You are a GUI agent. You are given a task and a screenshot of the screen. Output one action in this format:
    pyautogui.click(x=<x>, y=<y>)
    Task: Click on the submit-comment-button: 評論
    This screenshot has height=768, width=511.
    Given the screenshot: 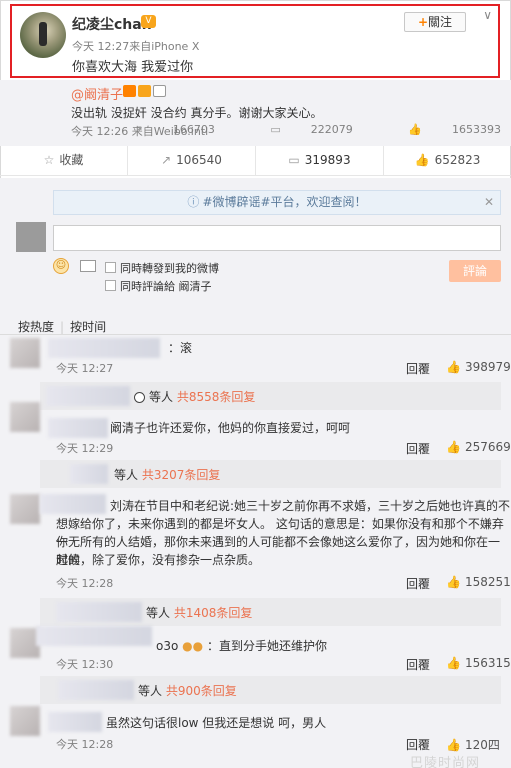 What is the action you would take?
    pyautogui.click(x=475, y=271)
    